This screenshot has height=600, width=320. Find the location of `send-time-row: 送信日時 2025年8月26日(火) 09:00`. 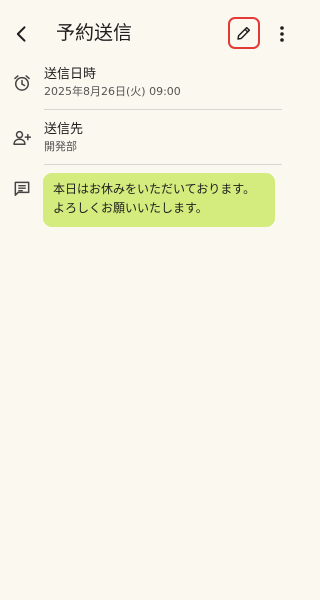

send-time-row: 送信日時 2025年8月26日(火) 09:00 is located at coordinates (150, 88).